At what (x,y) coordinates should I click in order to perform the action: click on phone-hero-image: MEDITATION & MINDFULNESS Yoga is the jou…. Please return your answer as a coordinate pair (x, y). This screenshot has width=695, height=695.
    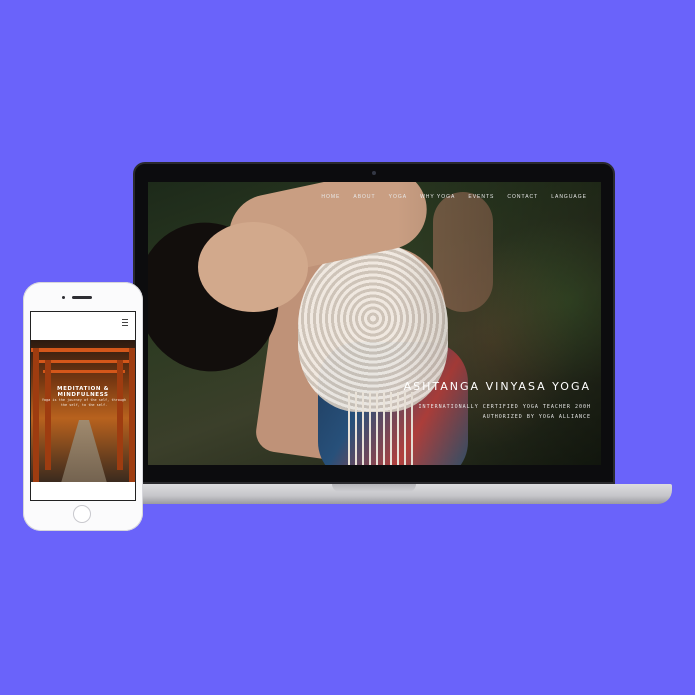
    Looking at the image, I should click on (83, 411).